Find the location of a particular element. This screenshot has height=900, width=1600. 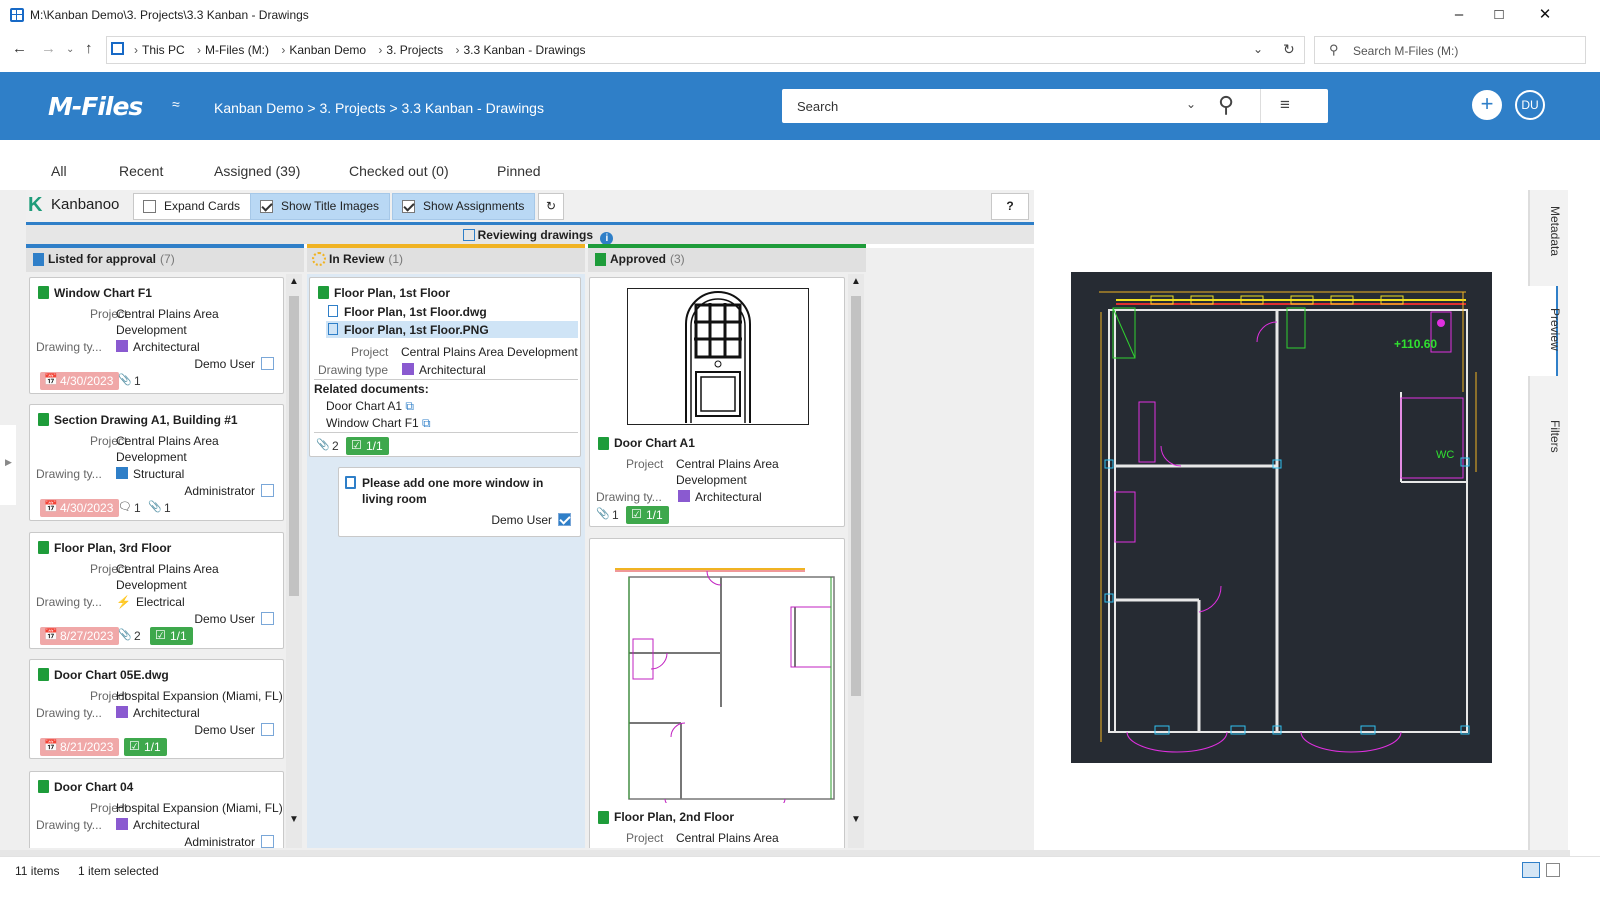

user-avatar: DU is located at coordinates (1530, 105).